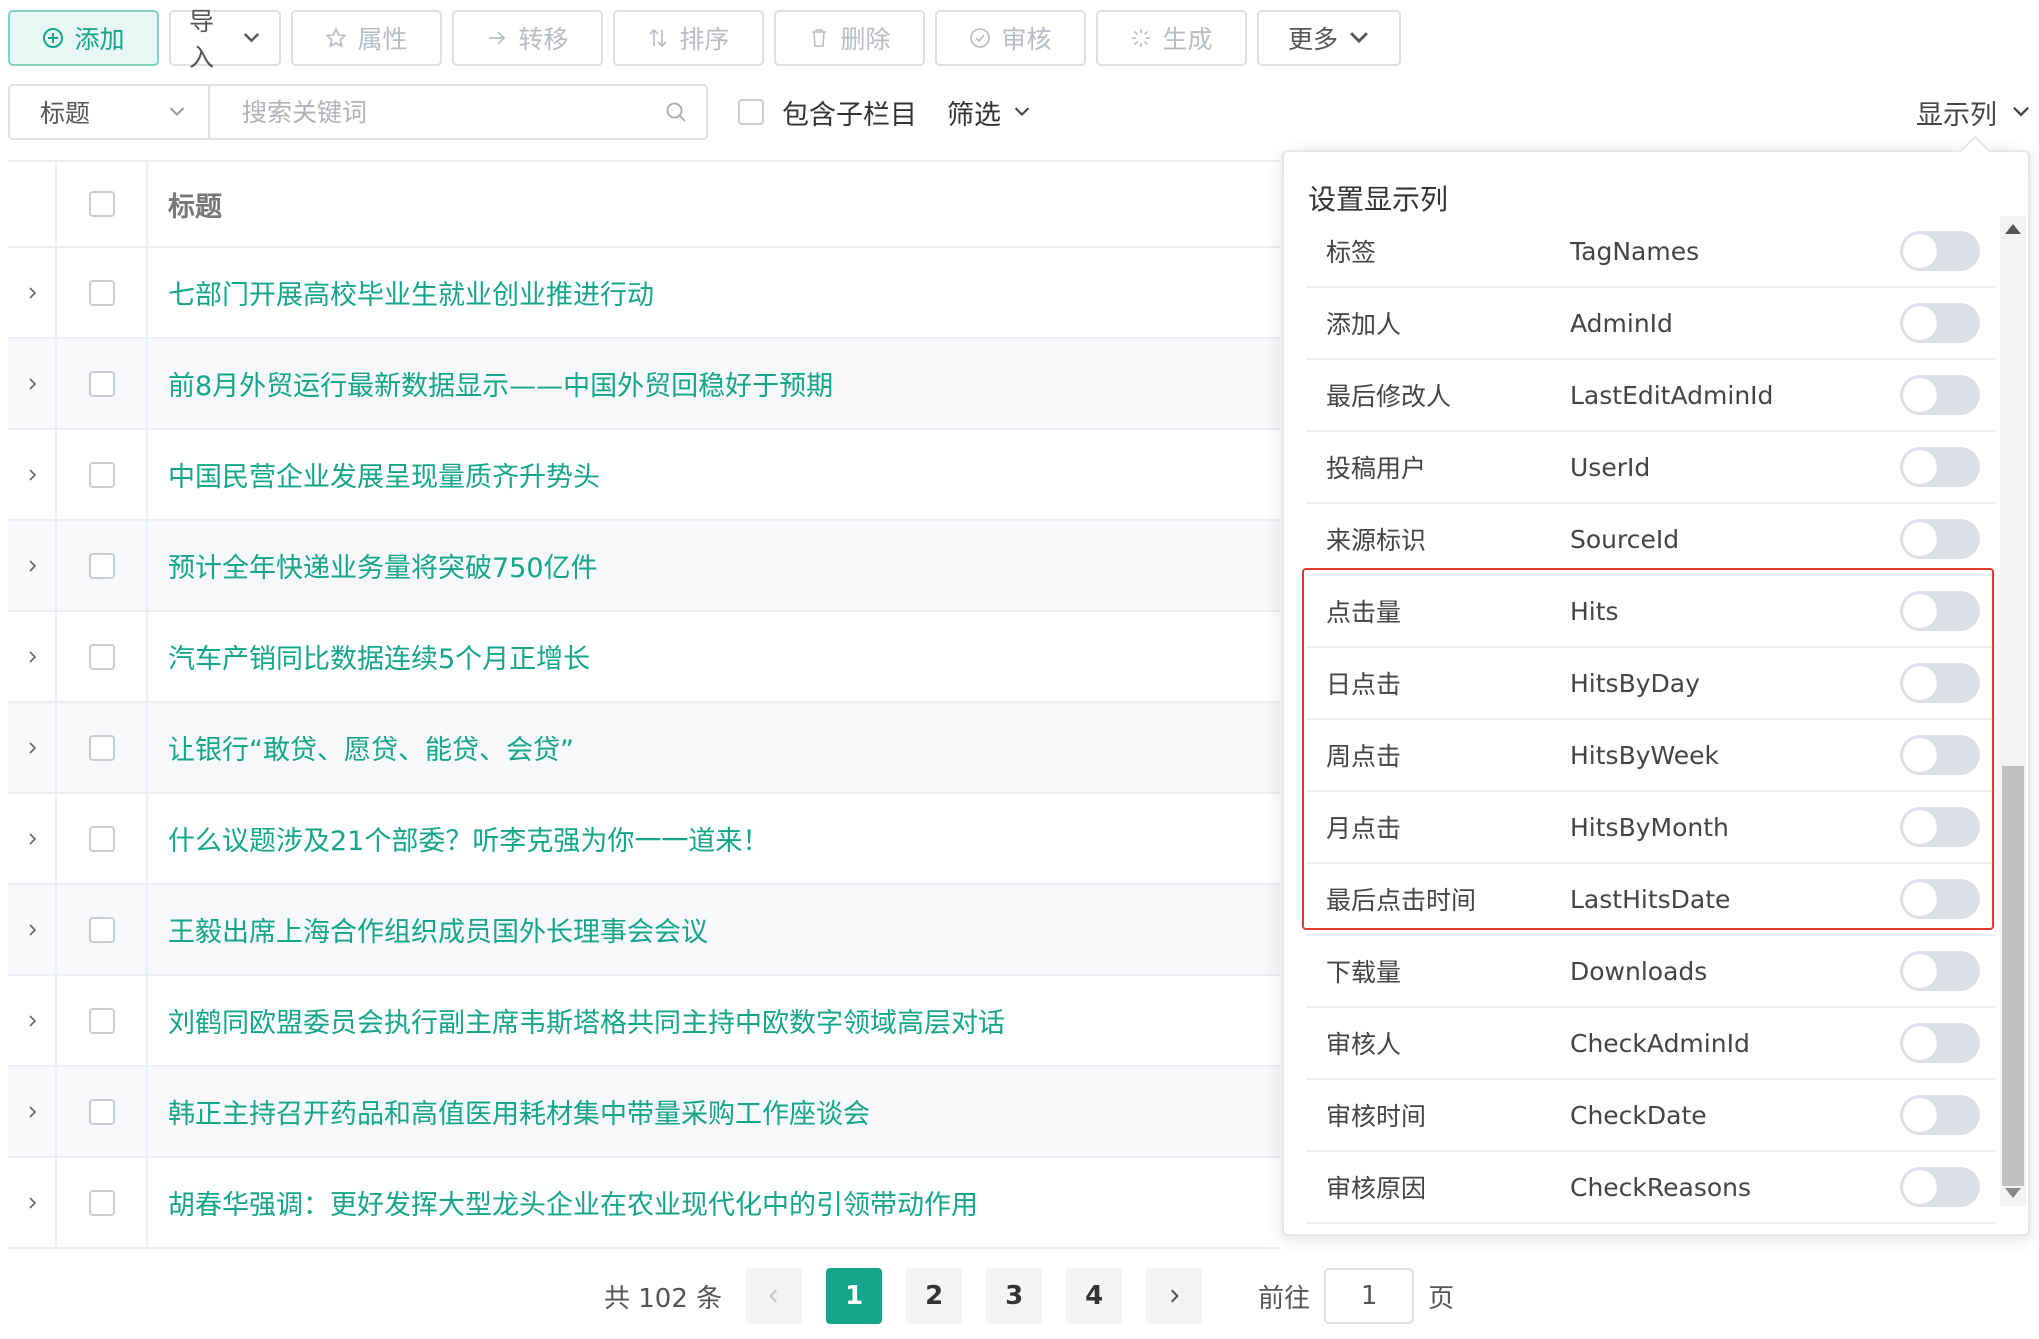  I want to click on table-row: 什么议题涉及21个部委？听李克强为你一一道来！, so click(644, 839).